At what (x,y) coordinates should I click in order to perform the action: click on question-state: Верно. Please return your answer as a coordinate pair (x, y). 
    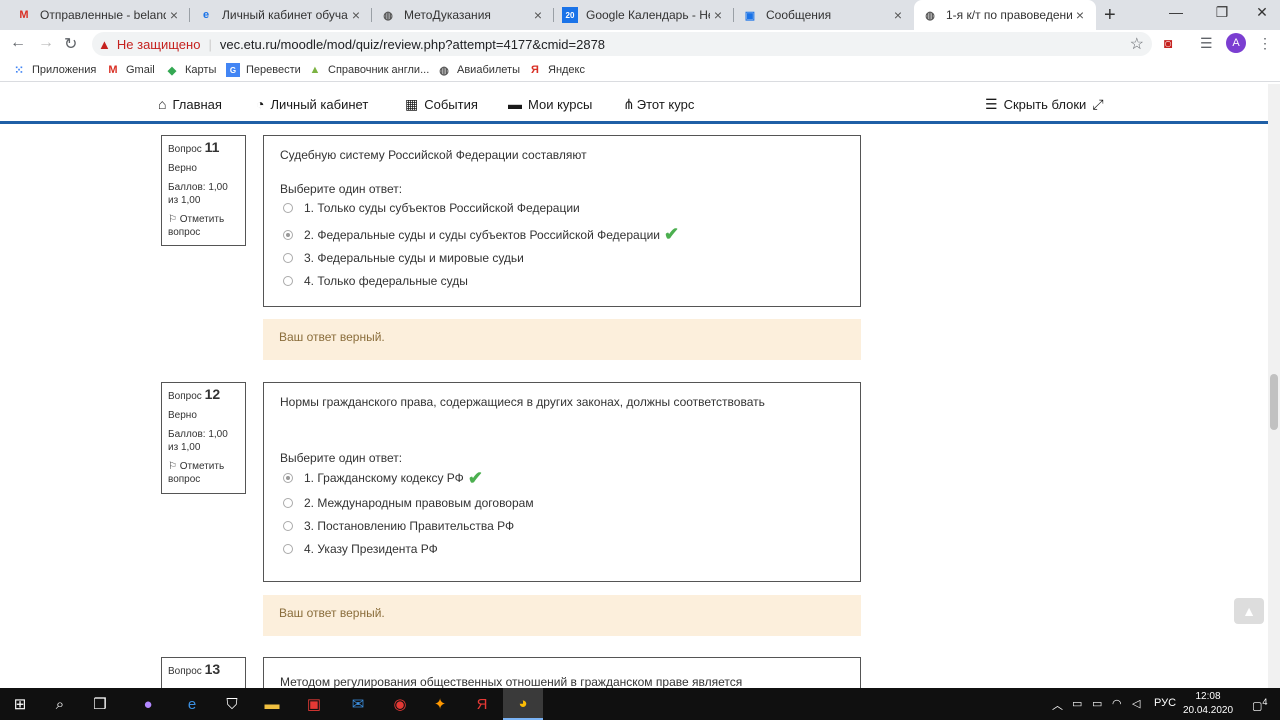
    Looking at the image, I should click on (182, 415).